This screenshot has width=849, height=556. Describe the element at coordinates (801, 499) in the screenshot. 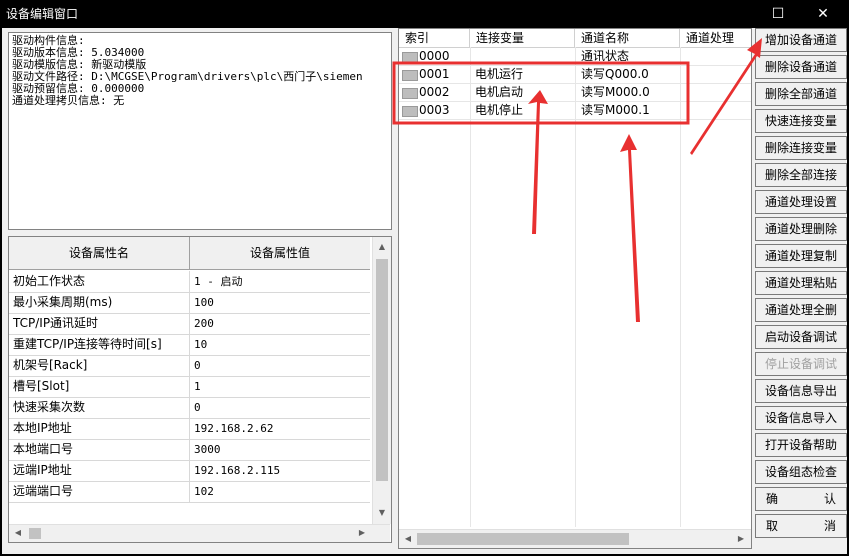

I see `confirm-button: 确 认` at that location.